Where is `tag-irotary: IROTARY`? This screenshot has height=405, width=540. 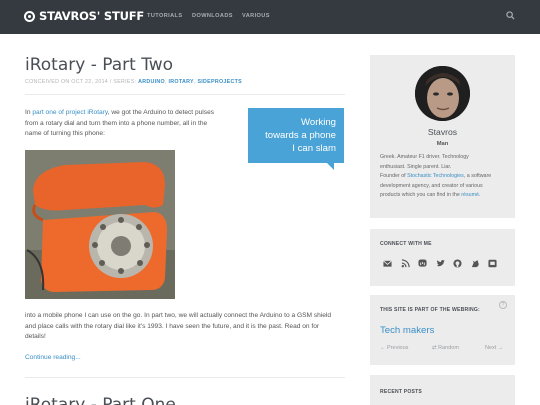
tag-irotary: IROTARY is located at coordinates (181, 82).